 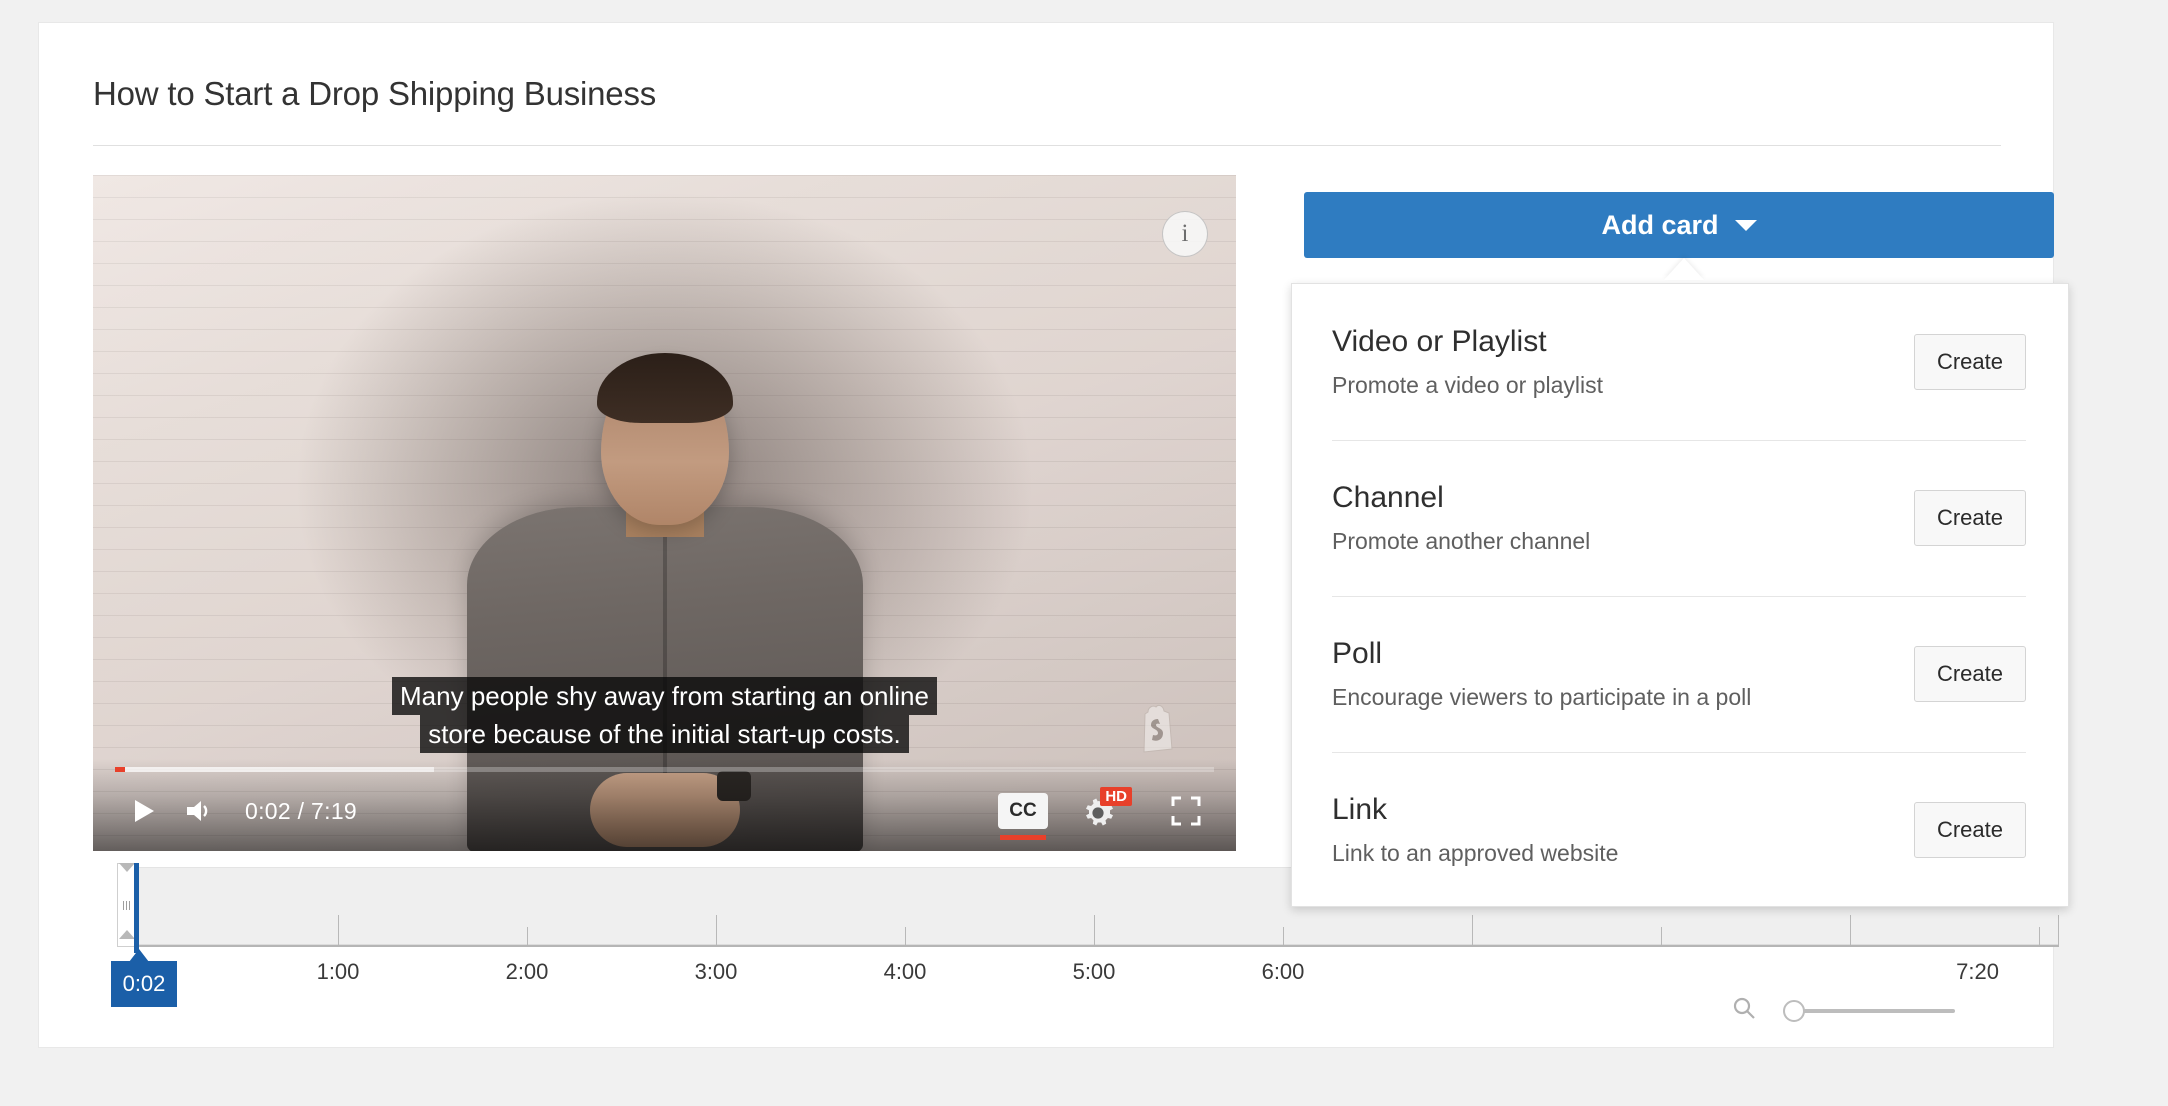 What do you see at coordinates (199, 811) in the screenshot?
I see `volume-icon` at bounding box center [199, 811].